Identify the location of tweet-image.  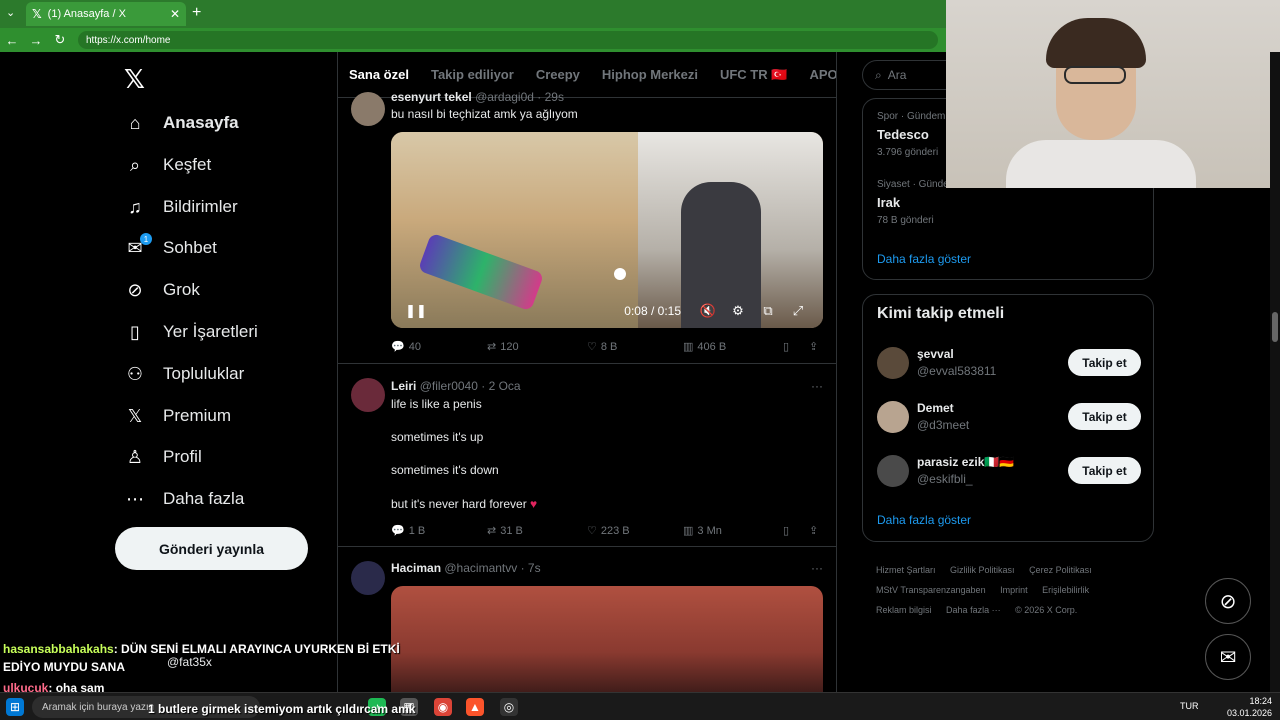
(607, 639).